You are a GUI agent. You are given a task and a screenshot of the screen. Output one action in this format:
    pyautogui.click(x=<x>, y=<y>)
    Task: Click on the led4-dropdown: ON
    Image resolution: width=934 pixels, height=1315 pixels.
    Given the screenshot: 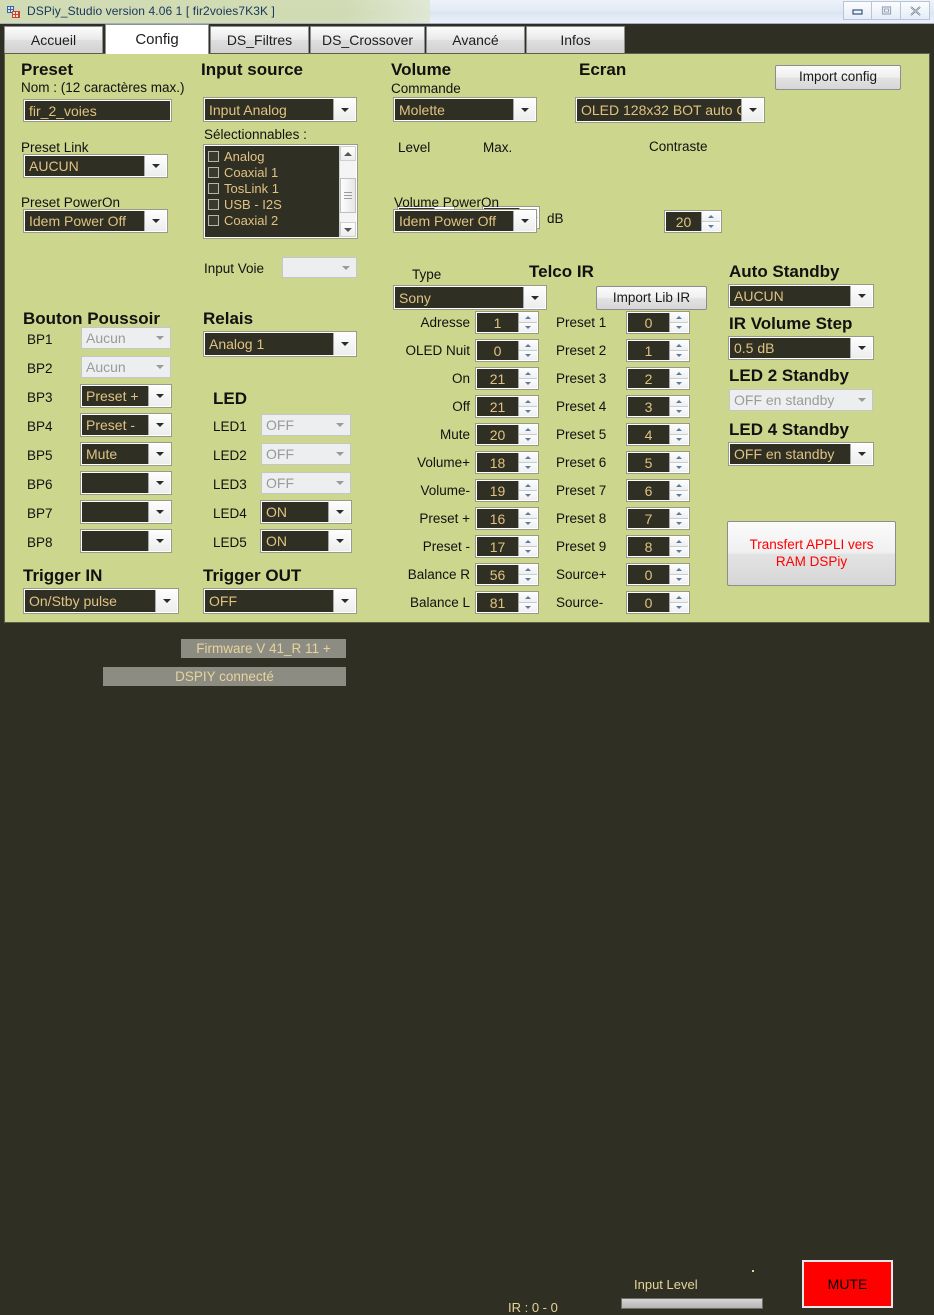 What is the action you would take?
    pyautogui.click(x=306, y=512)
    